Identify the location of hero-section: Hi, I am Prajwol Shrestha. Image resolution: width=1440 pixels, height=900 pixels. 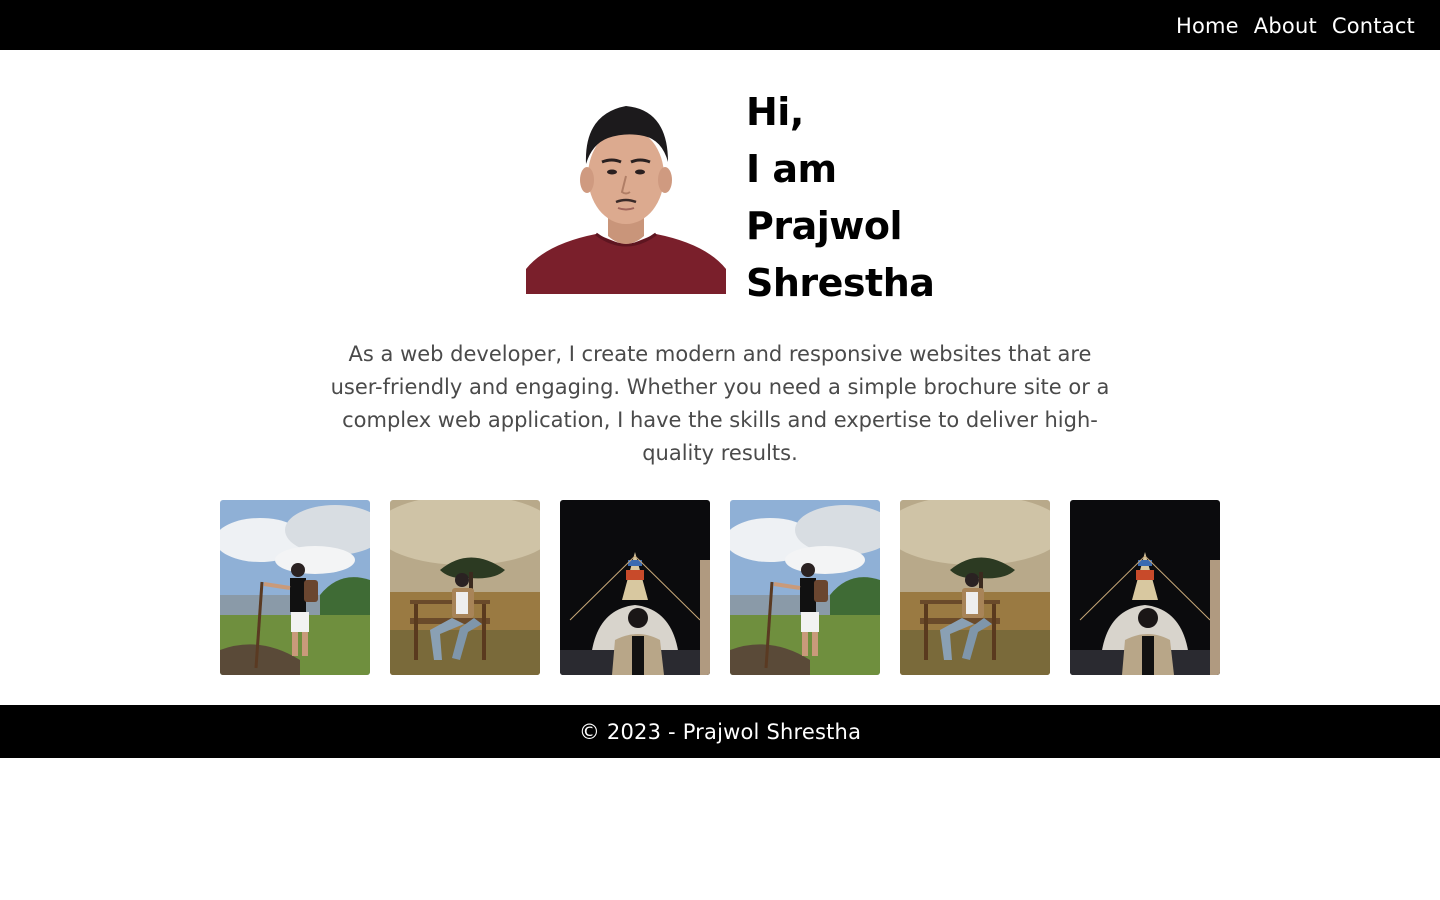
(730, 198).